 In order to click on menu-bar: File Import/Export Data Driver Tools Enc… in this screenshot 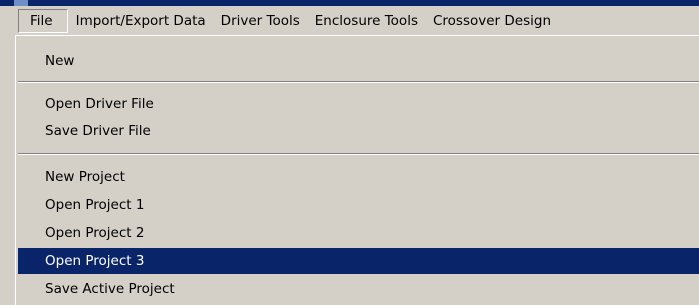, I will do `click(349, 21)`.